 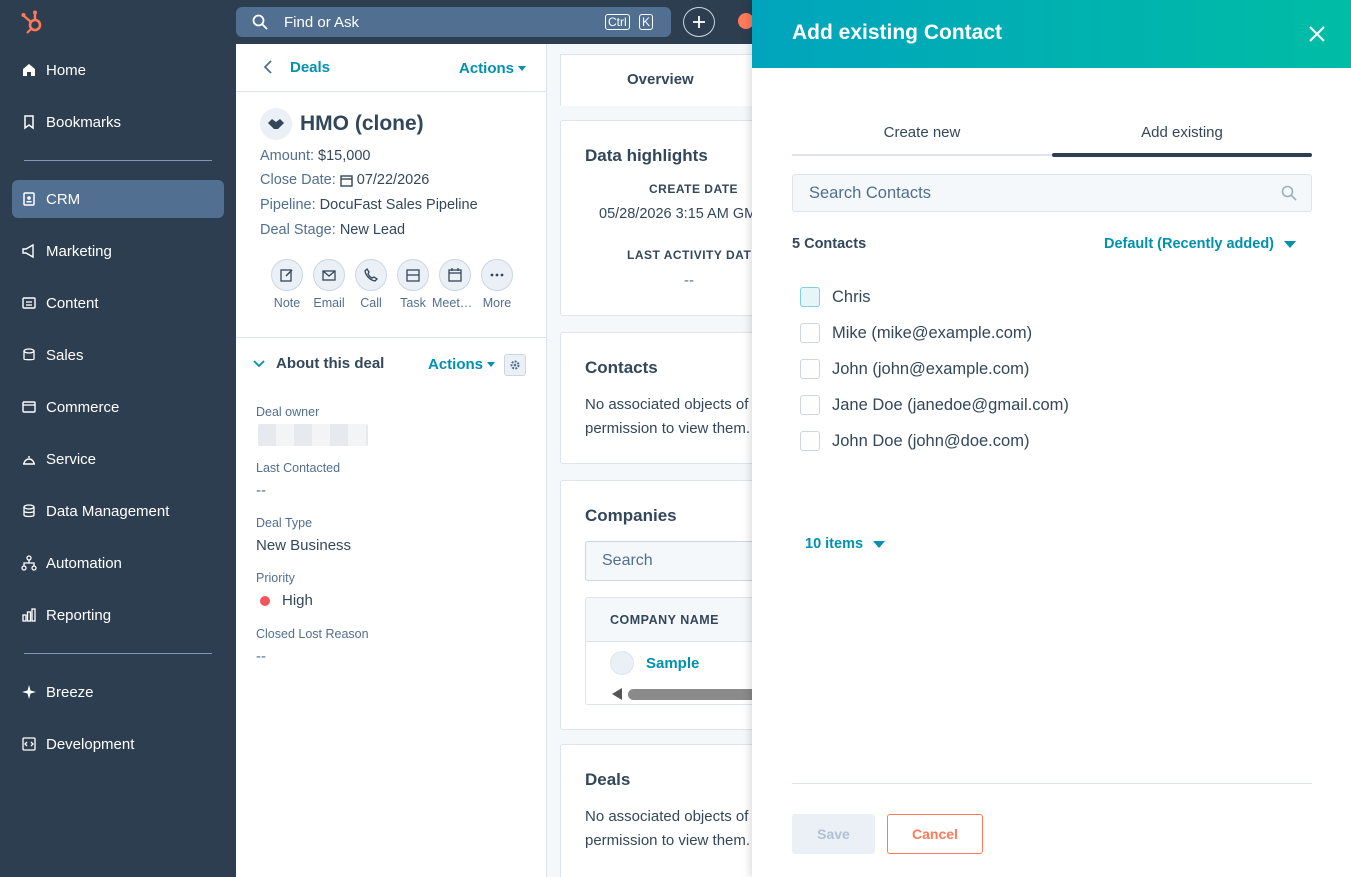 What do you see at coordinates (29, 407) in the screenshot?
I see `commerce-icon` at bounding box center [29, 407].